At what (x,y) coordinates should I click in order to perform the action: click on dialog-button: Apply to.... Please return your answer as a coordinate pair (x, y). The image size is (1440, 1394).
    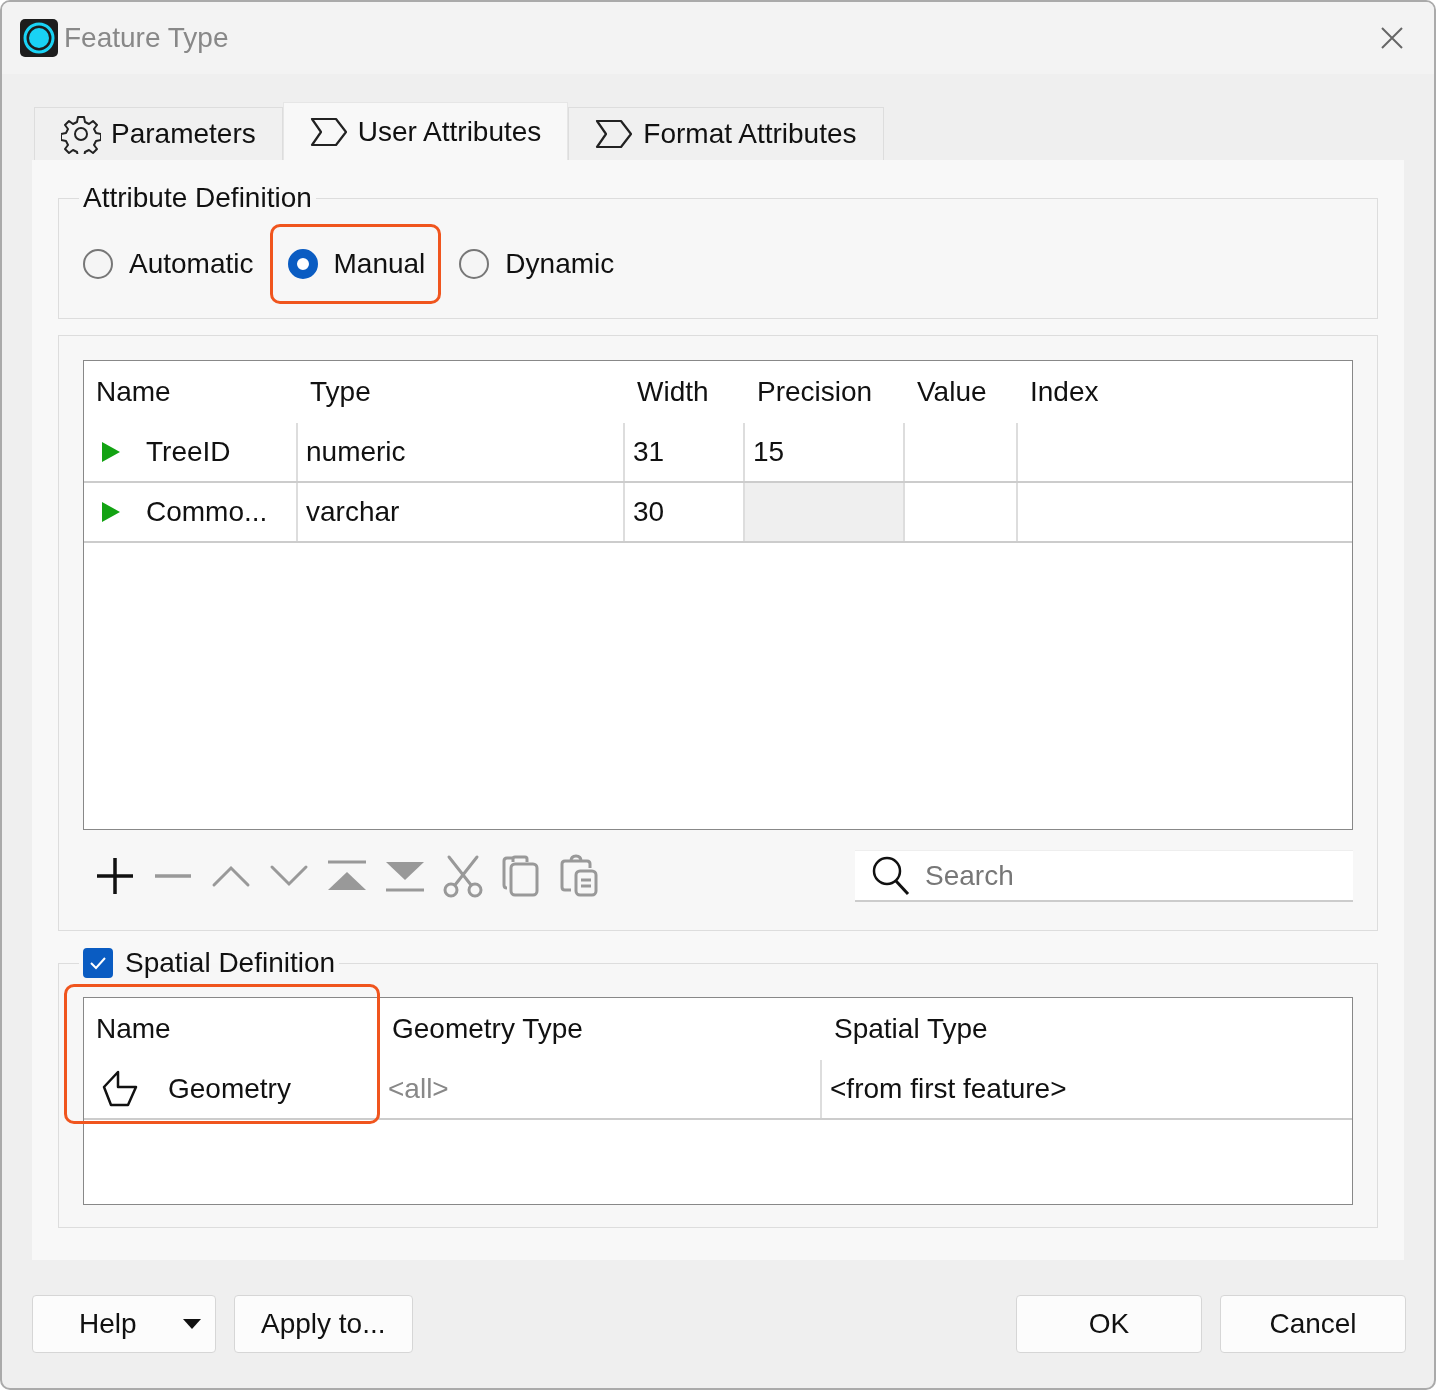
    Looking at the image, I should click on (323, 1324).